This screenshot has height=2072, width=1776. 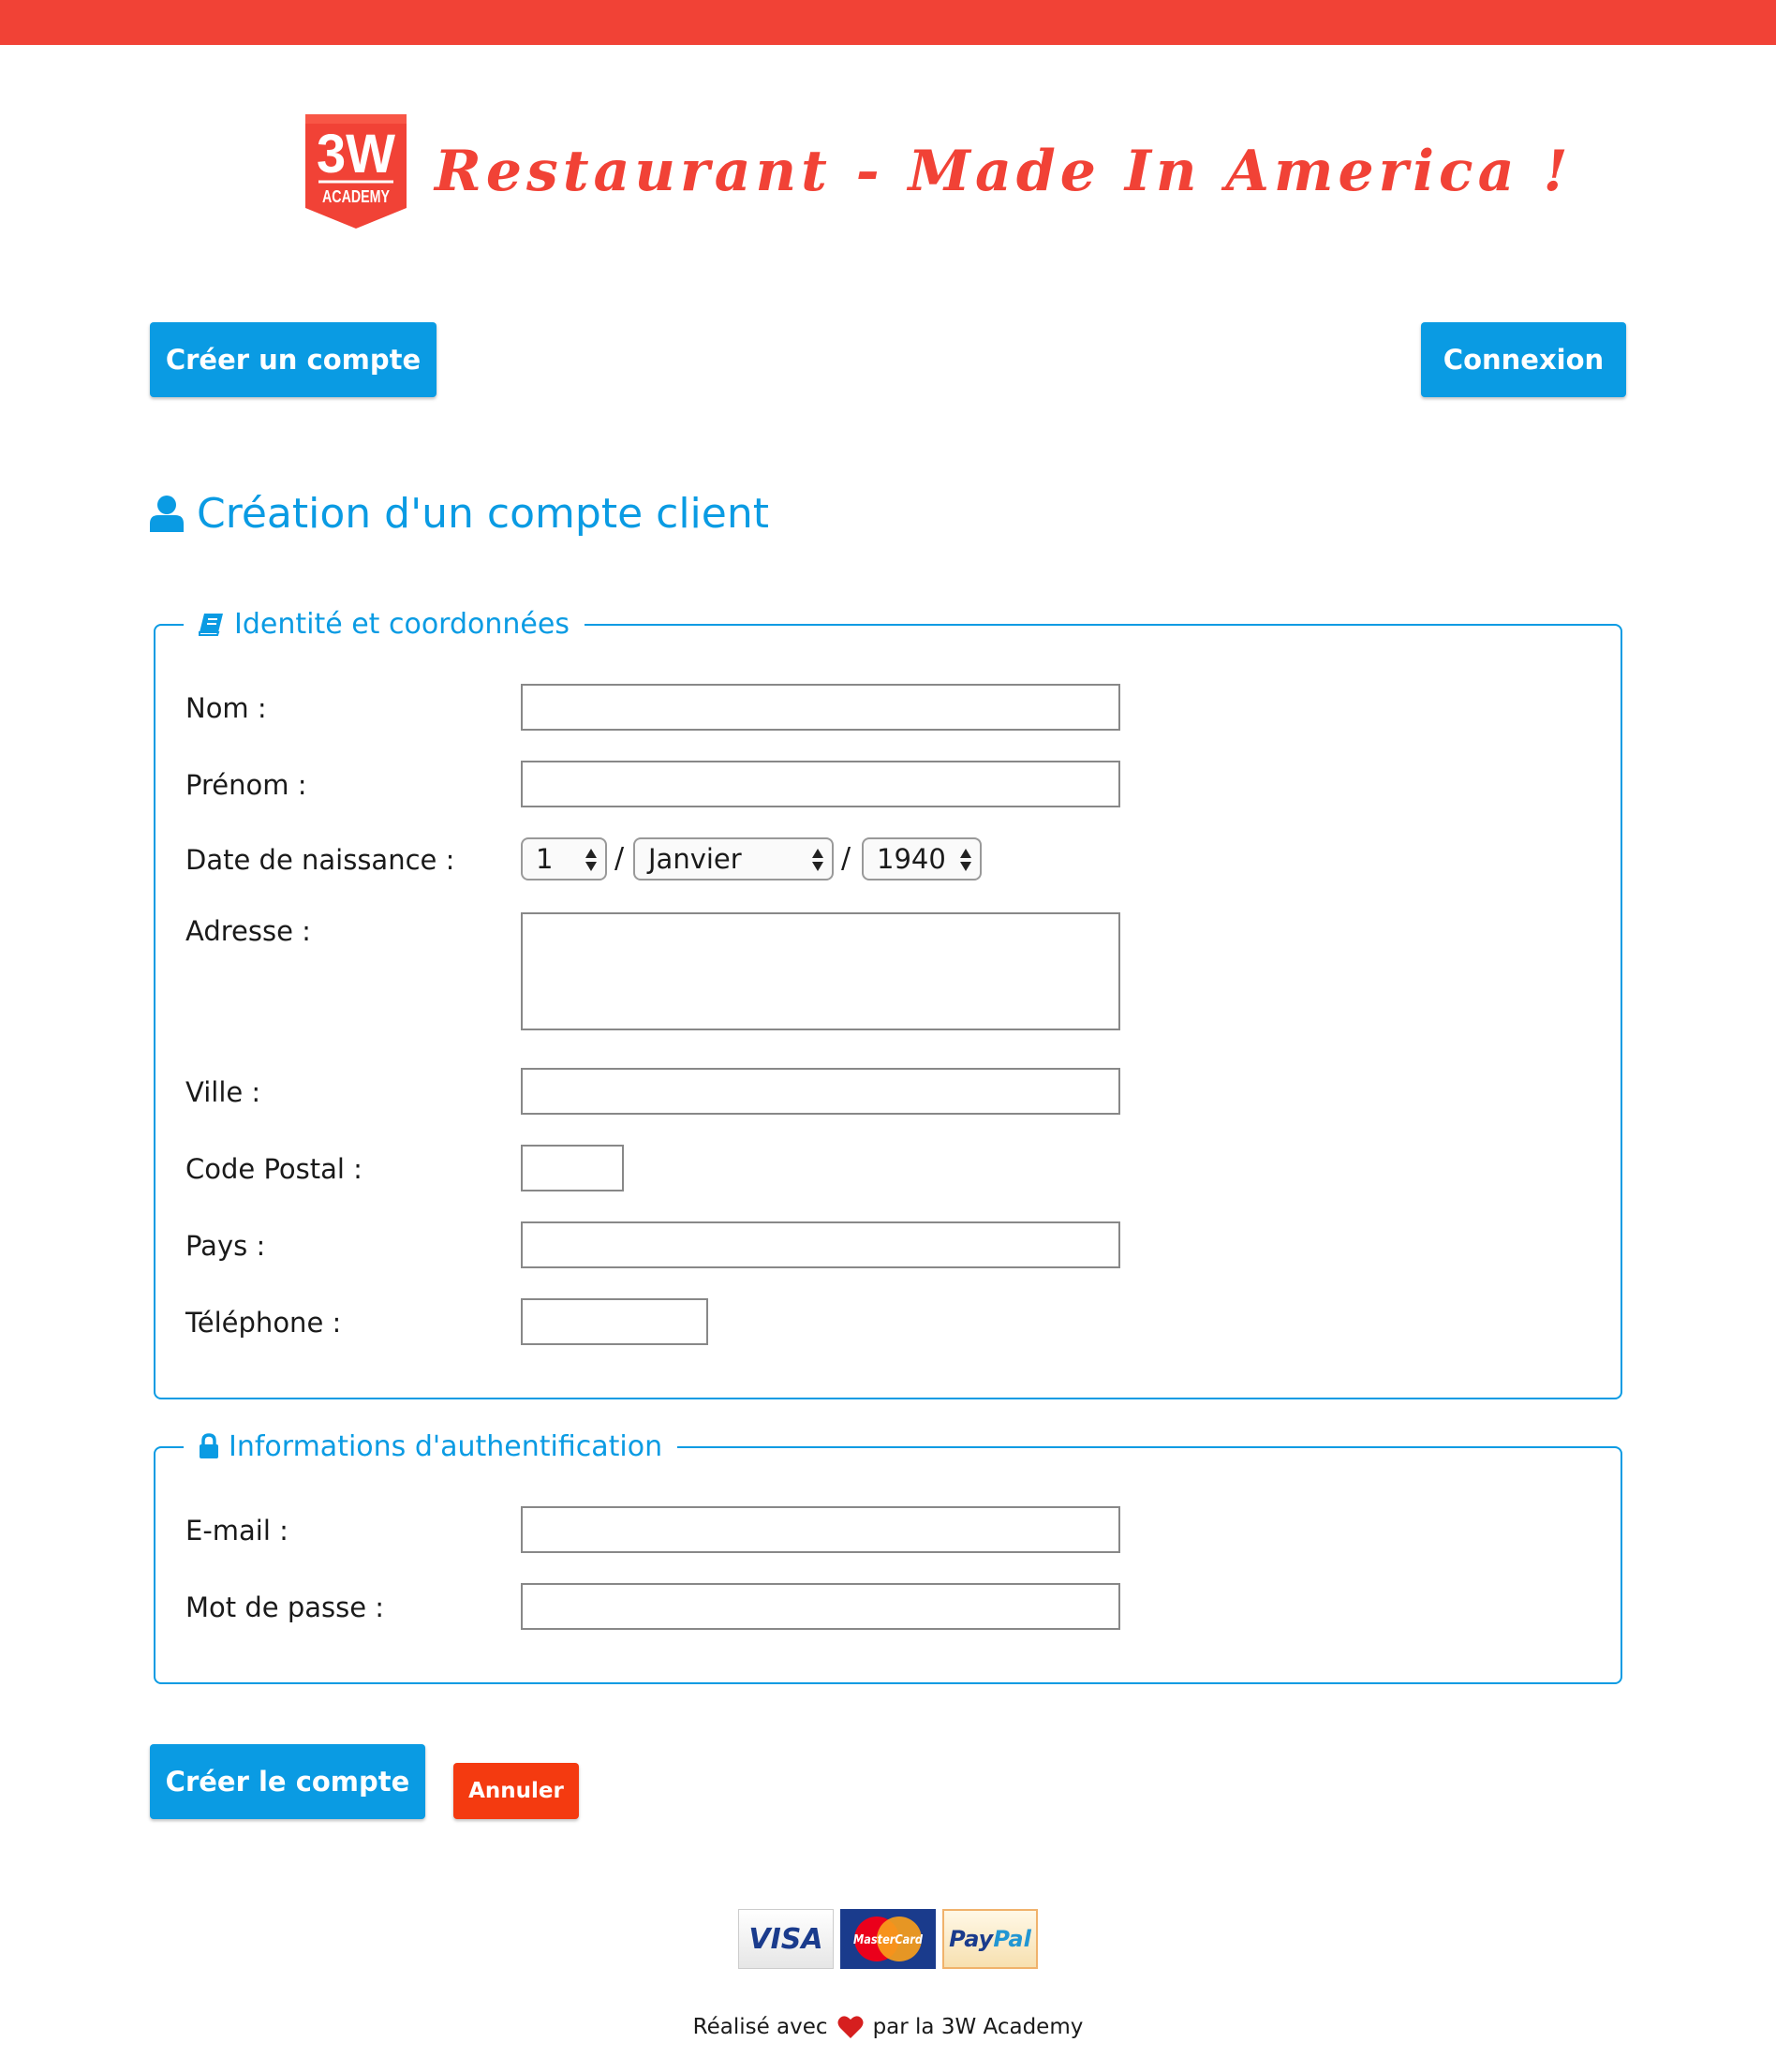 I want to click on mastercard-logo: MasterCard, so click(x=888, y=1939).